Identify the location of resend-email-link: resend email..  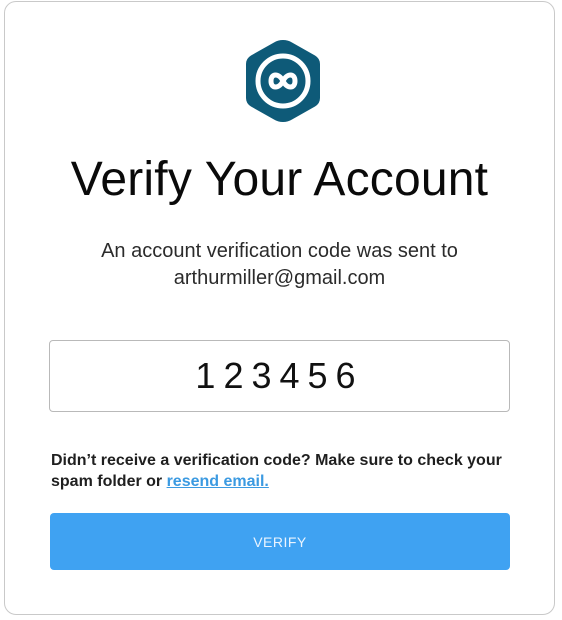
(218, 481).